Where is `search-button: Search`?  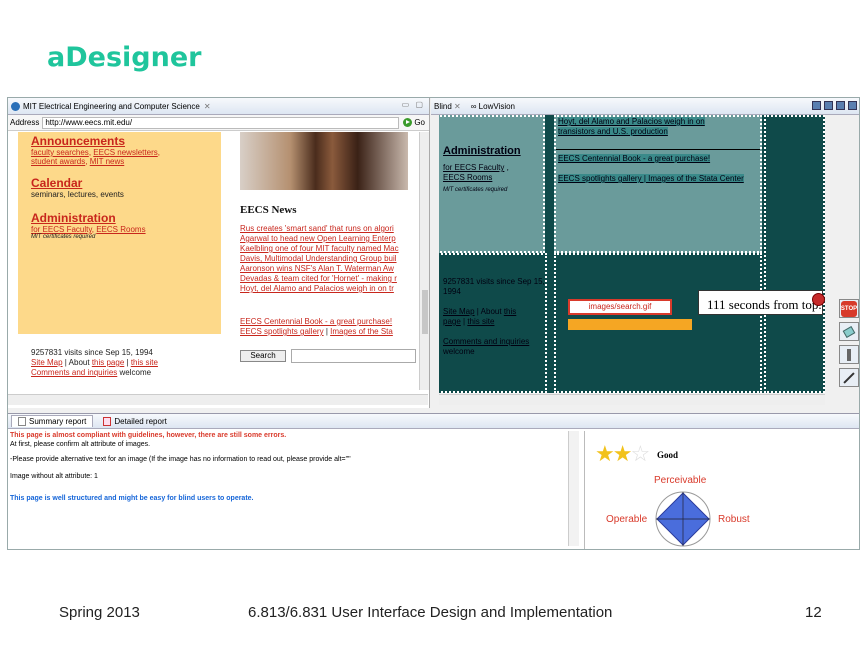 search-button: Search is located at coordinates (263, 356).